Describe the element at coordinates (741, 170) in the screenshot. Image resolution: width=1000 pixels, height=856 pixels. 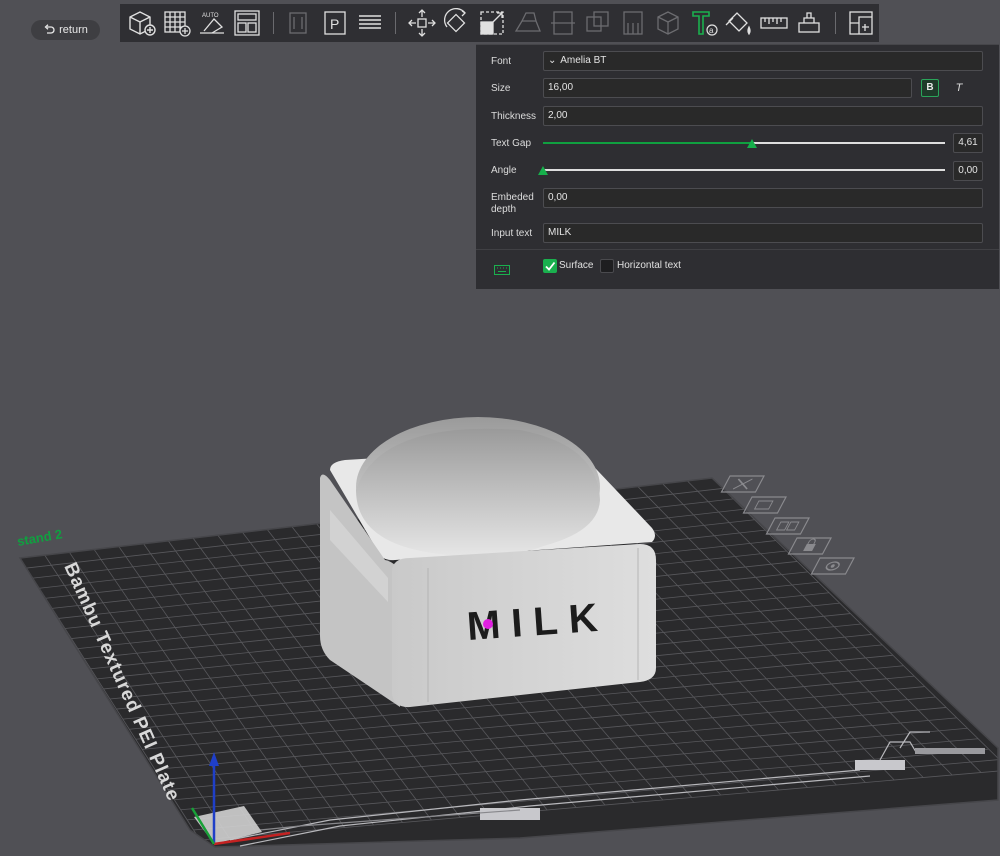
I see `angle-slider` at that location.